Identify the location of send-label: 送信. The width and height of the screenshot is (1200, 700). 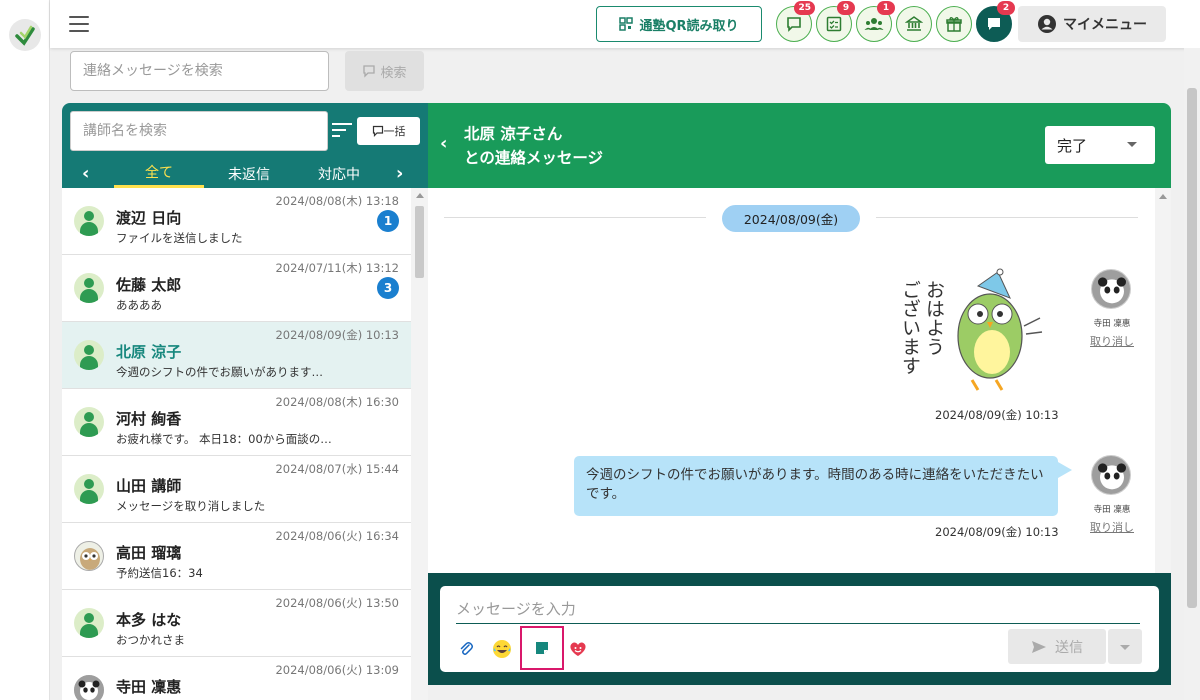
(1069, 647).